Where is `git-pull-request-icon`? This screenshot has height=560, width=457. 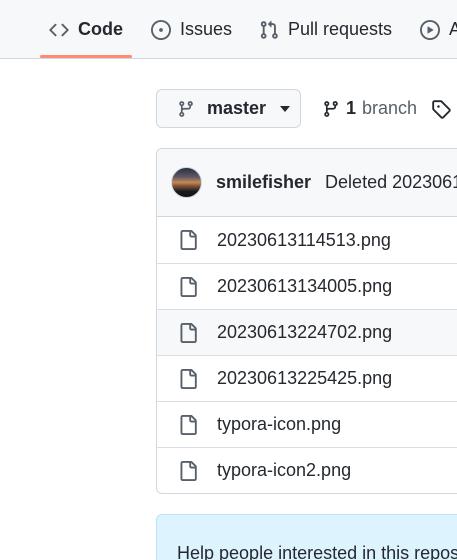 git-pull-request-icon is located at coordinates (269, 29).